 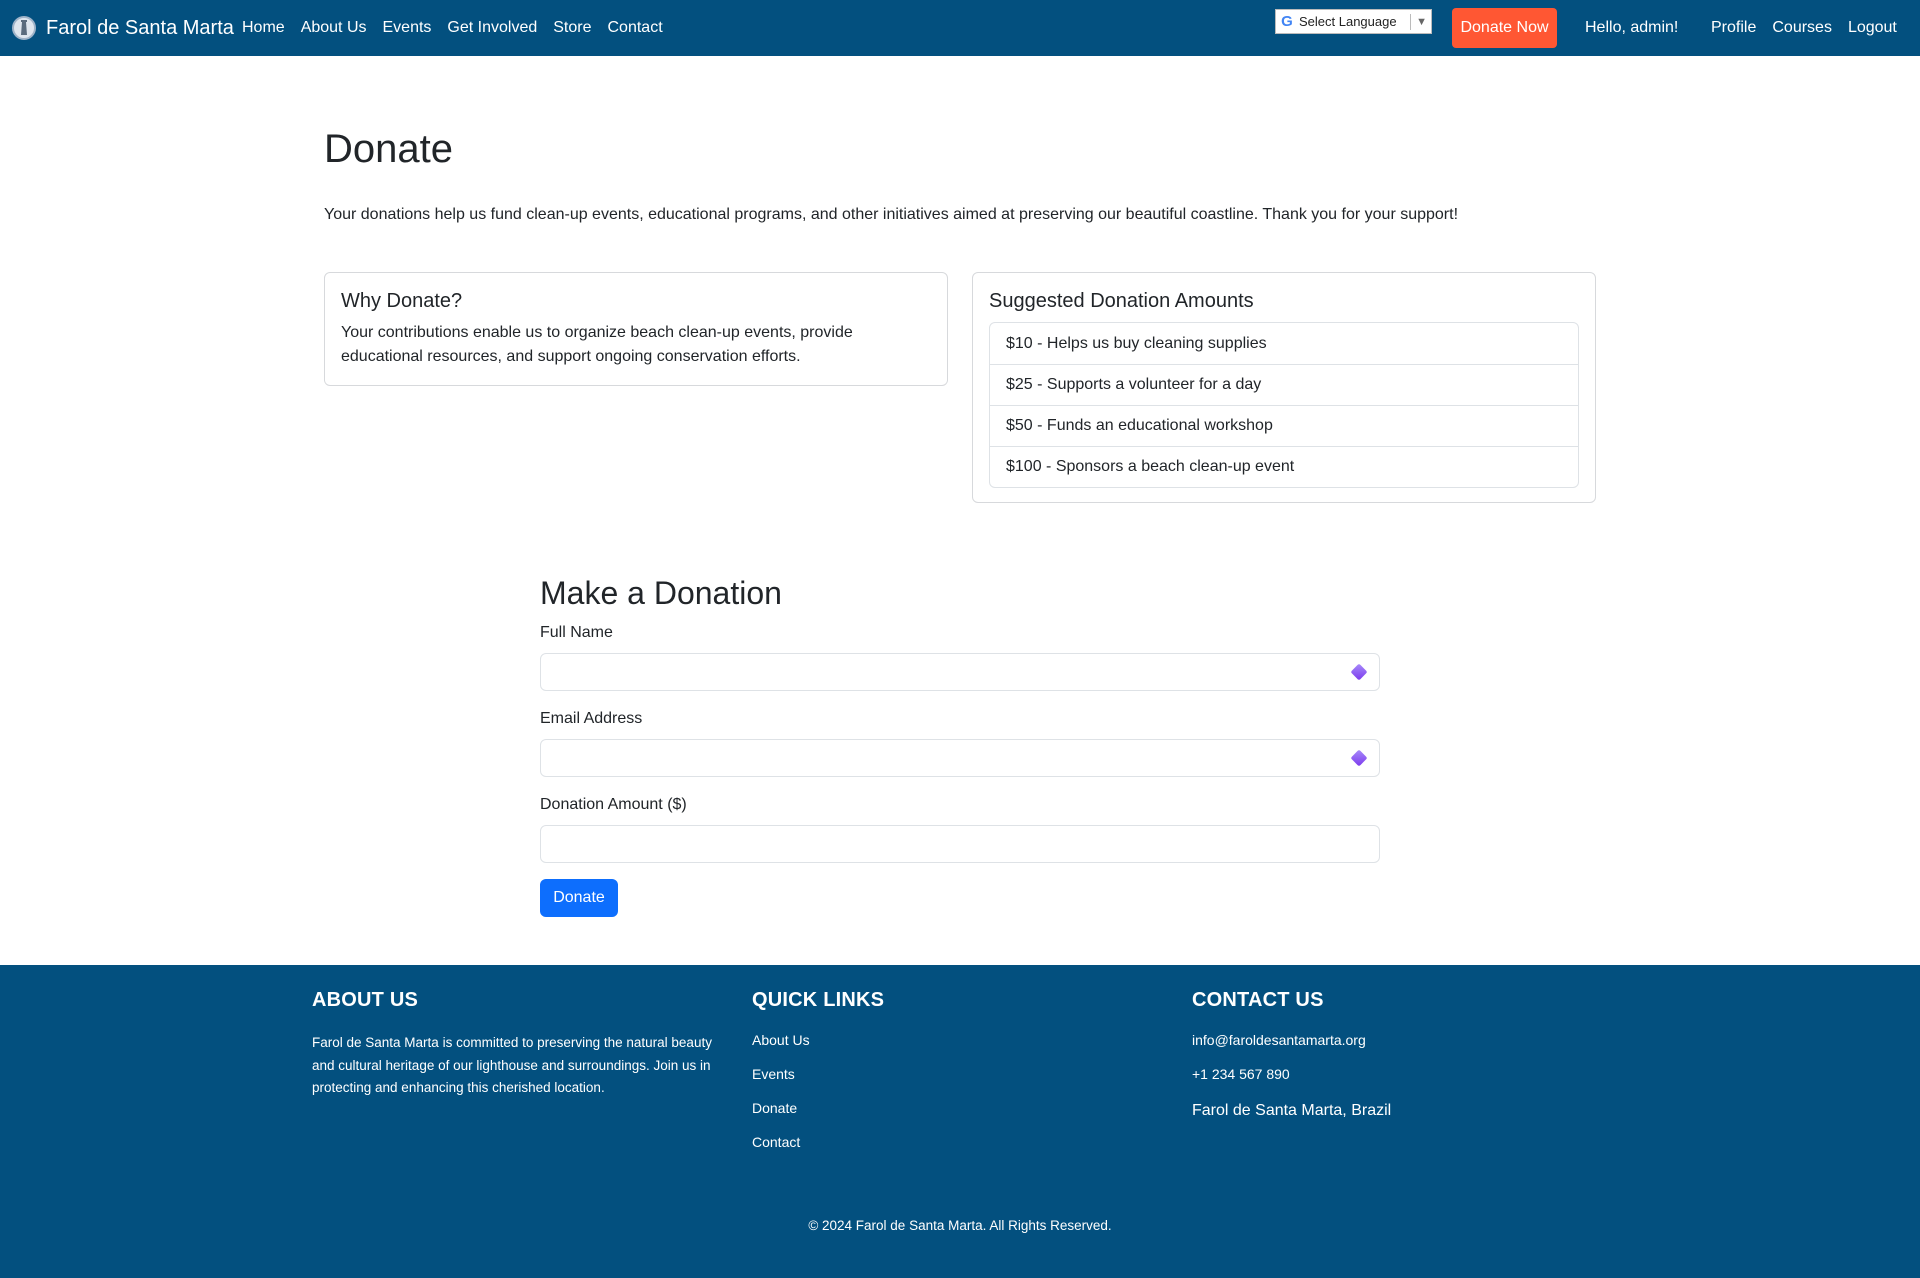 What do you see at coordinates (818, 1117) in the screenshot?
I see `footer-link-donate: Donate` at bounding box center [818, 1117].